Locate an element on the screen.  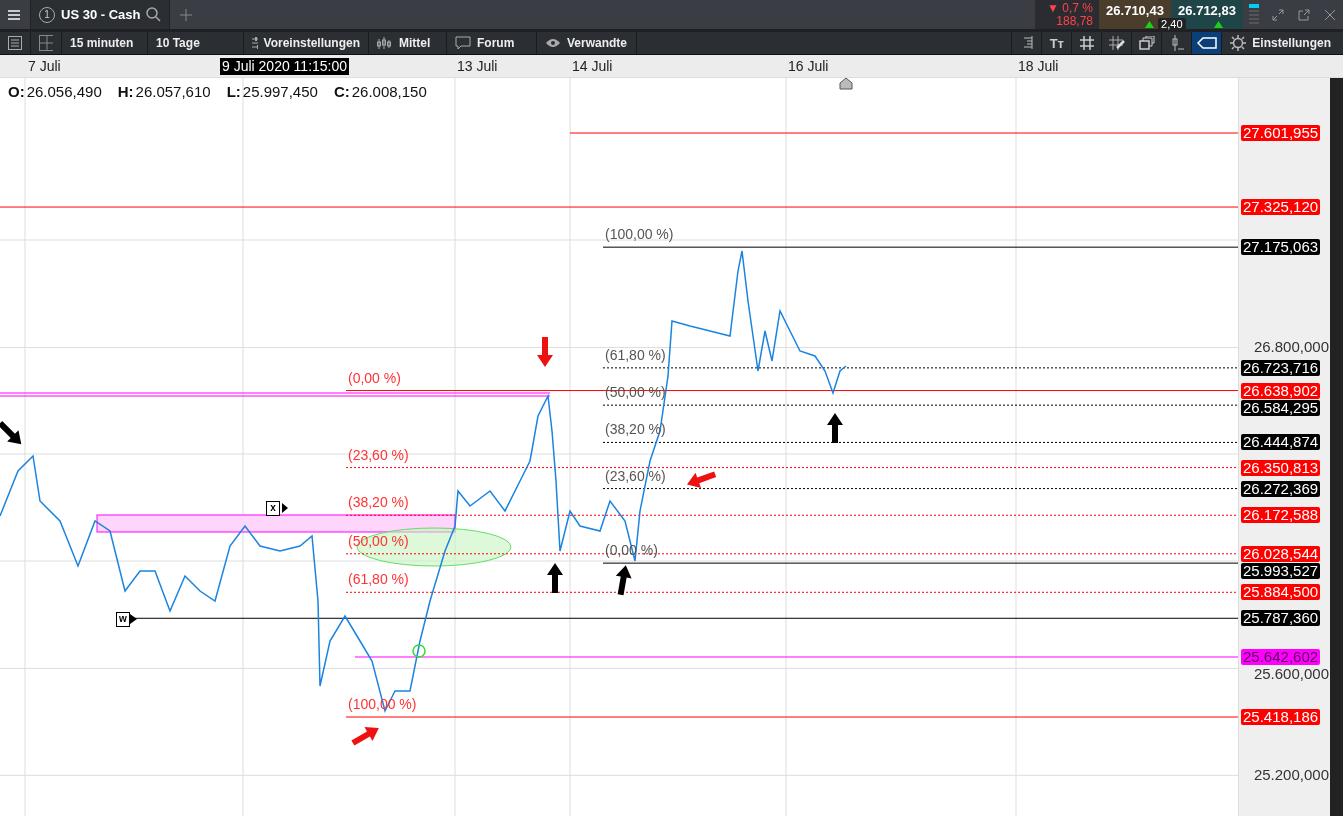
tab-title: US 30 - Cash is located at coordinates (101, 14).